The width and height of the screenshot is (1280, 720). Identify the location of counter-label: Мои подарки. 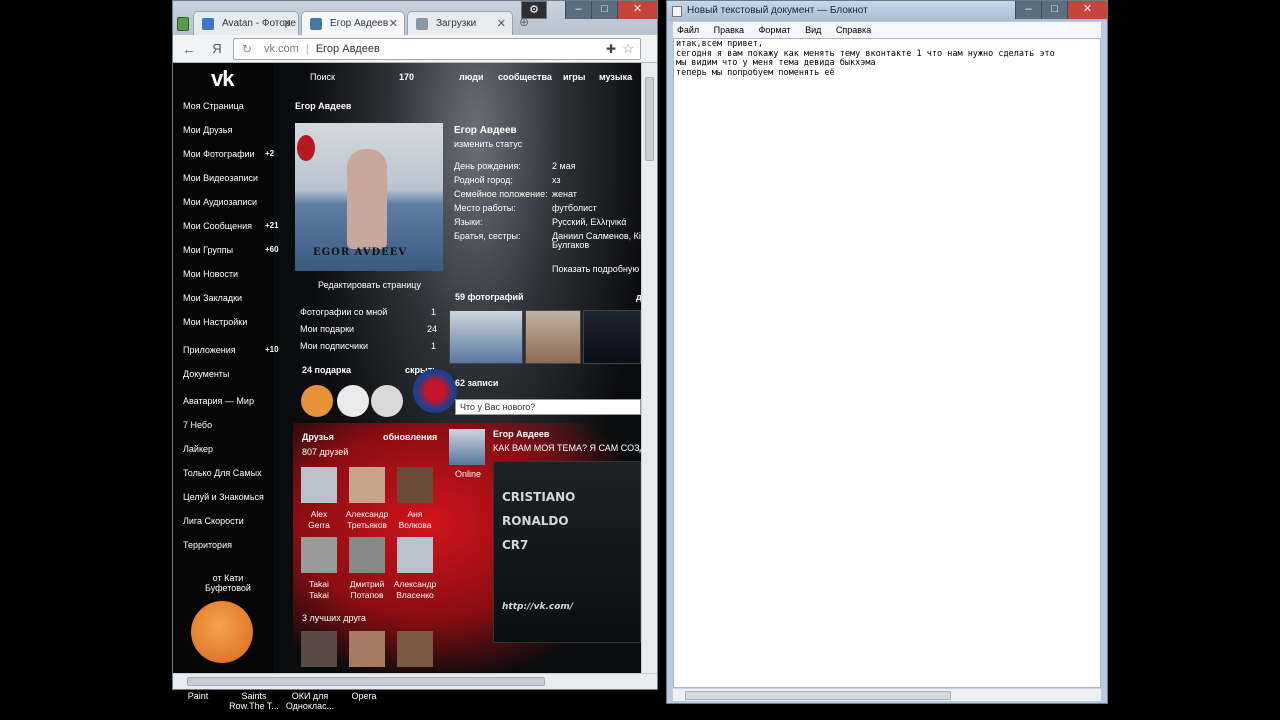
(327, 329).